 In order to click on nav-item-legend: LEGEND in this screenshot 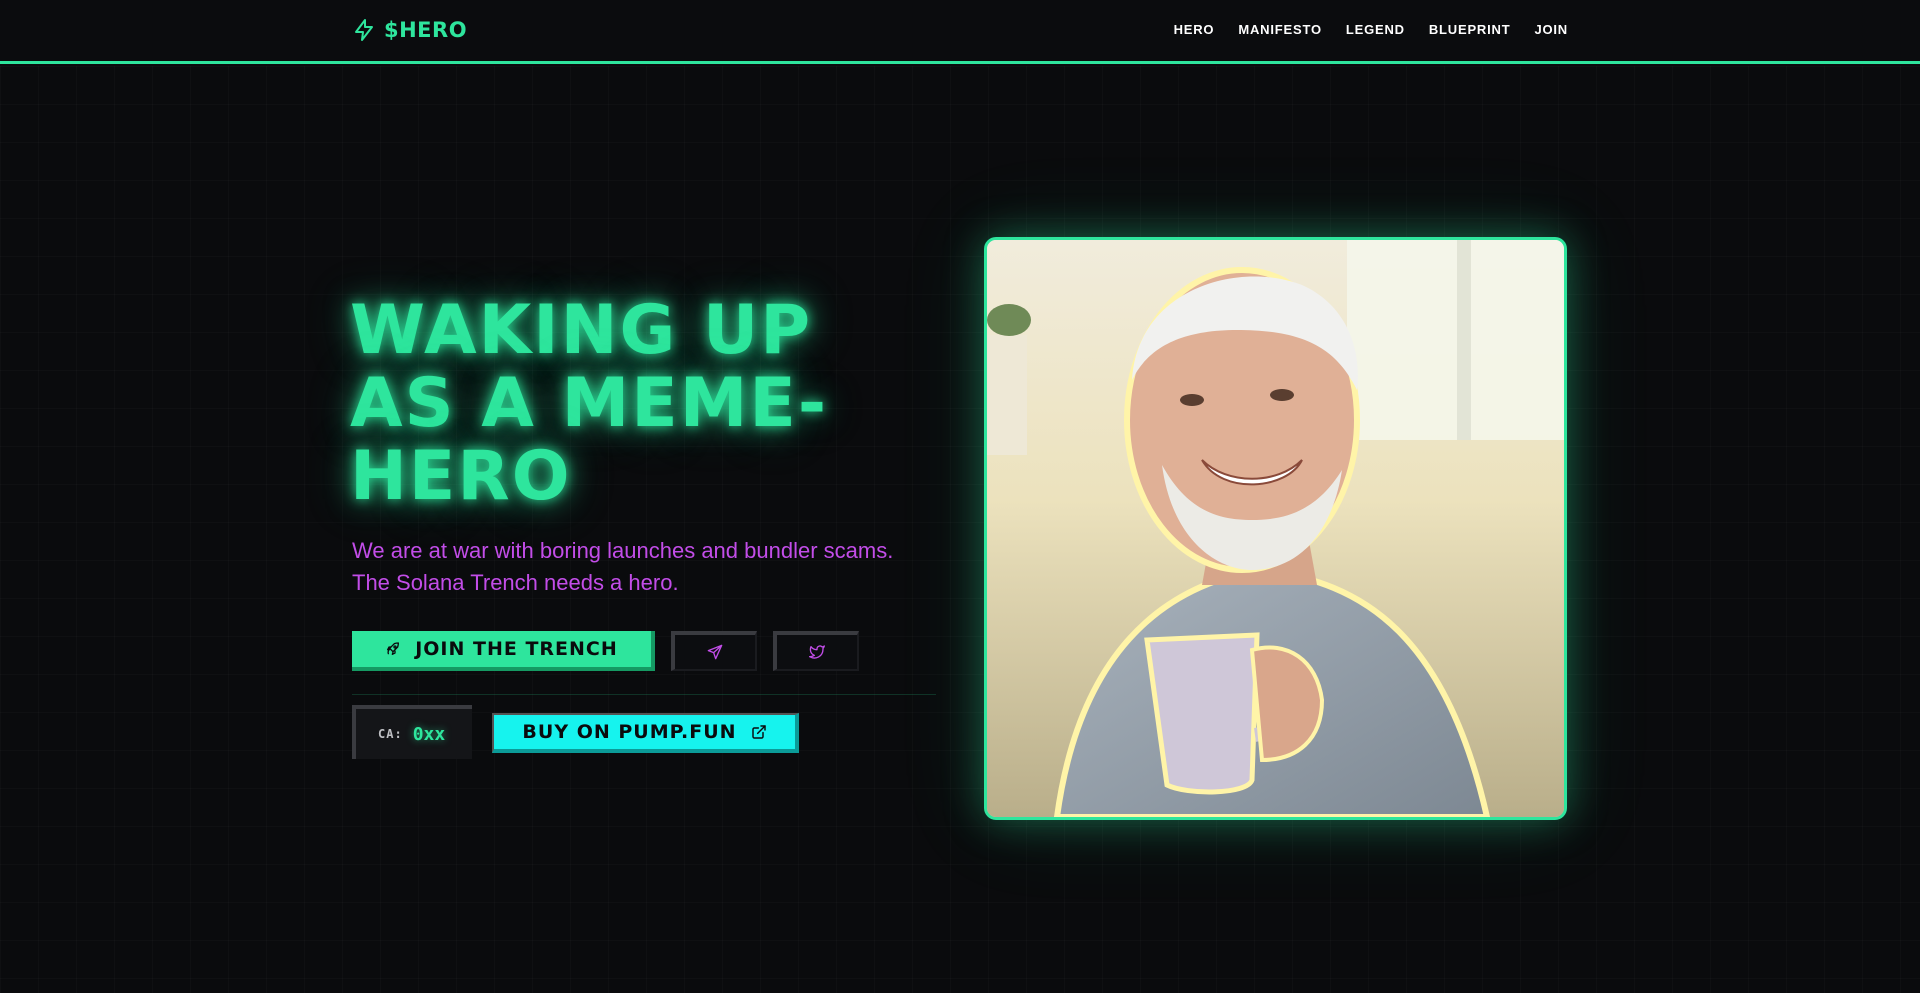, I will do `click(1375, 29)`.